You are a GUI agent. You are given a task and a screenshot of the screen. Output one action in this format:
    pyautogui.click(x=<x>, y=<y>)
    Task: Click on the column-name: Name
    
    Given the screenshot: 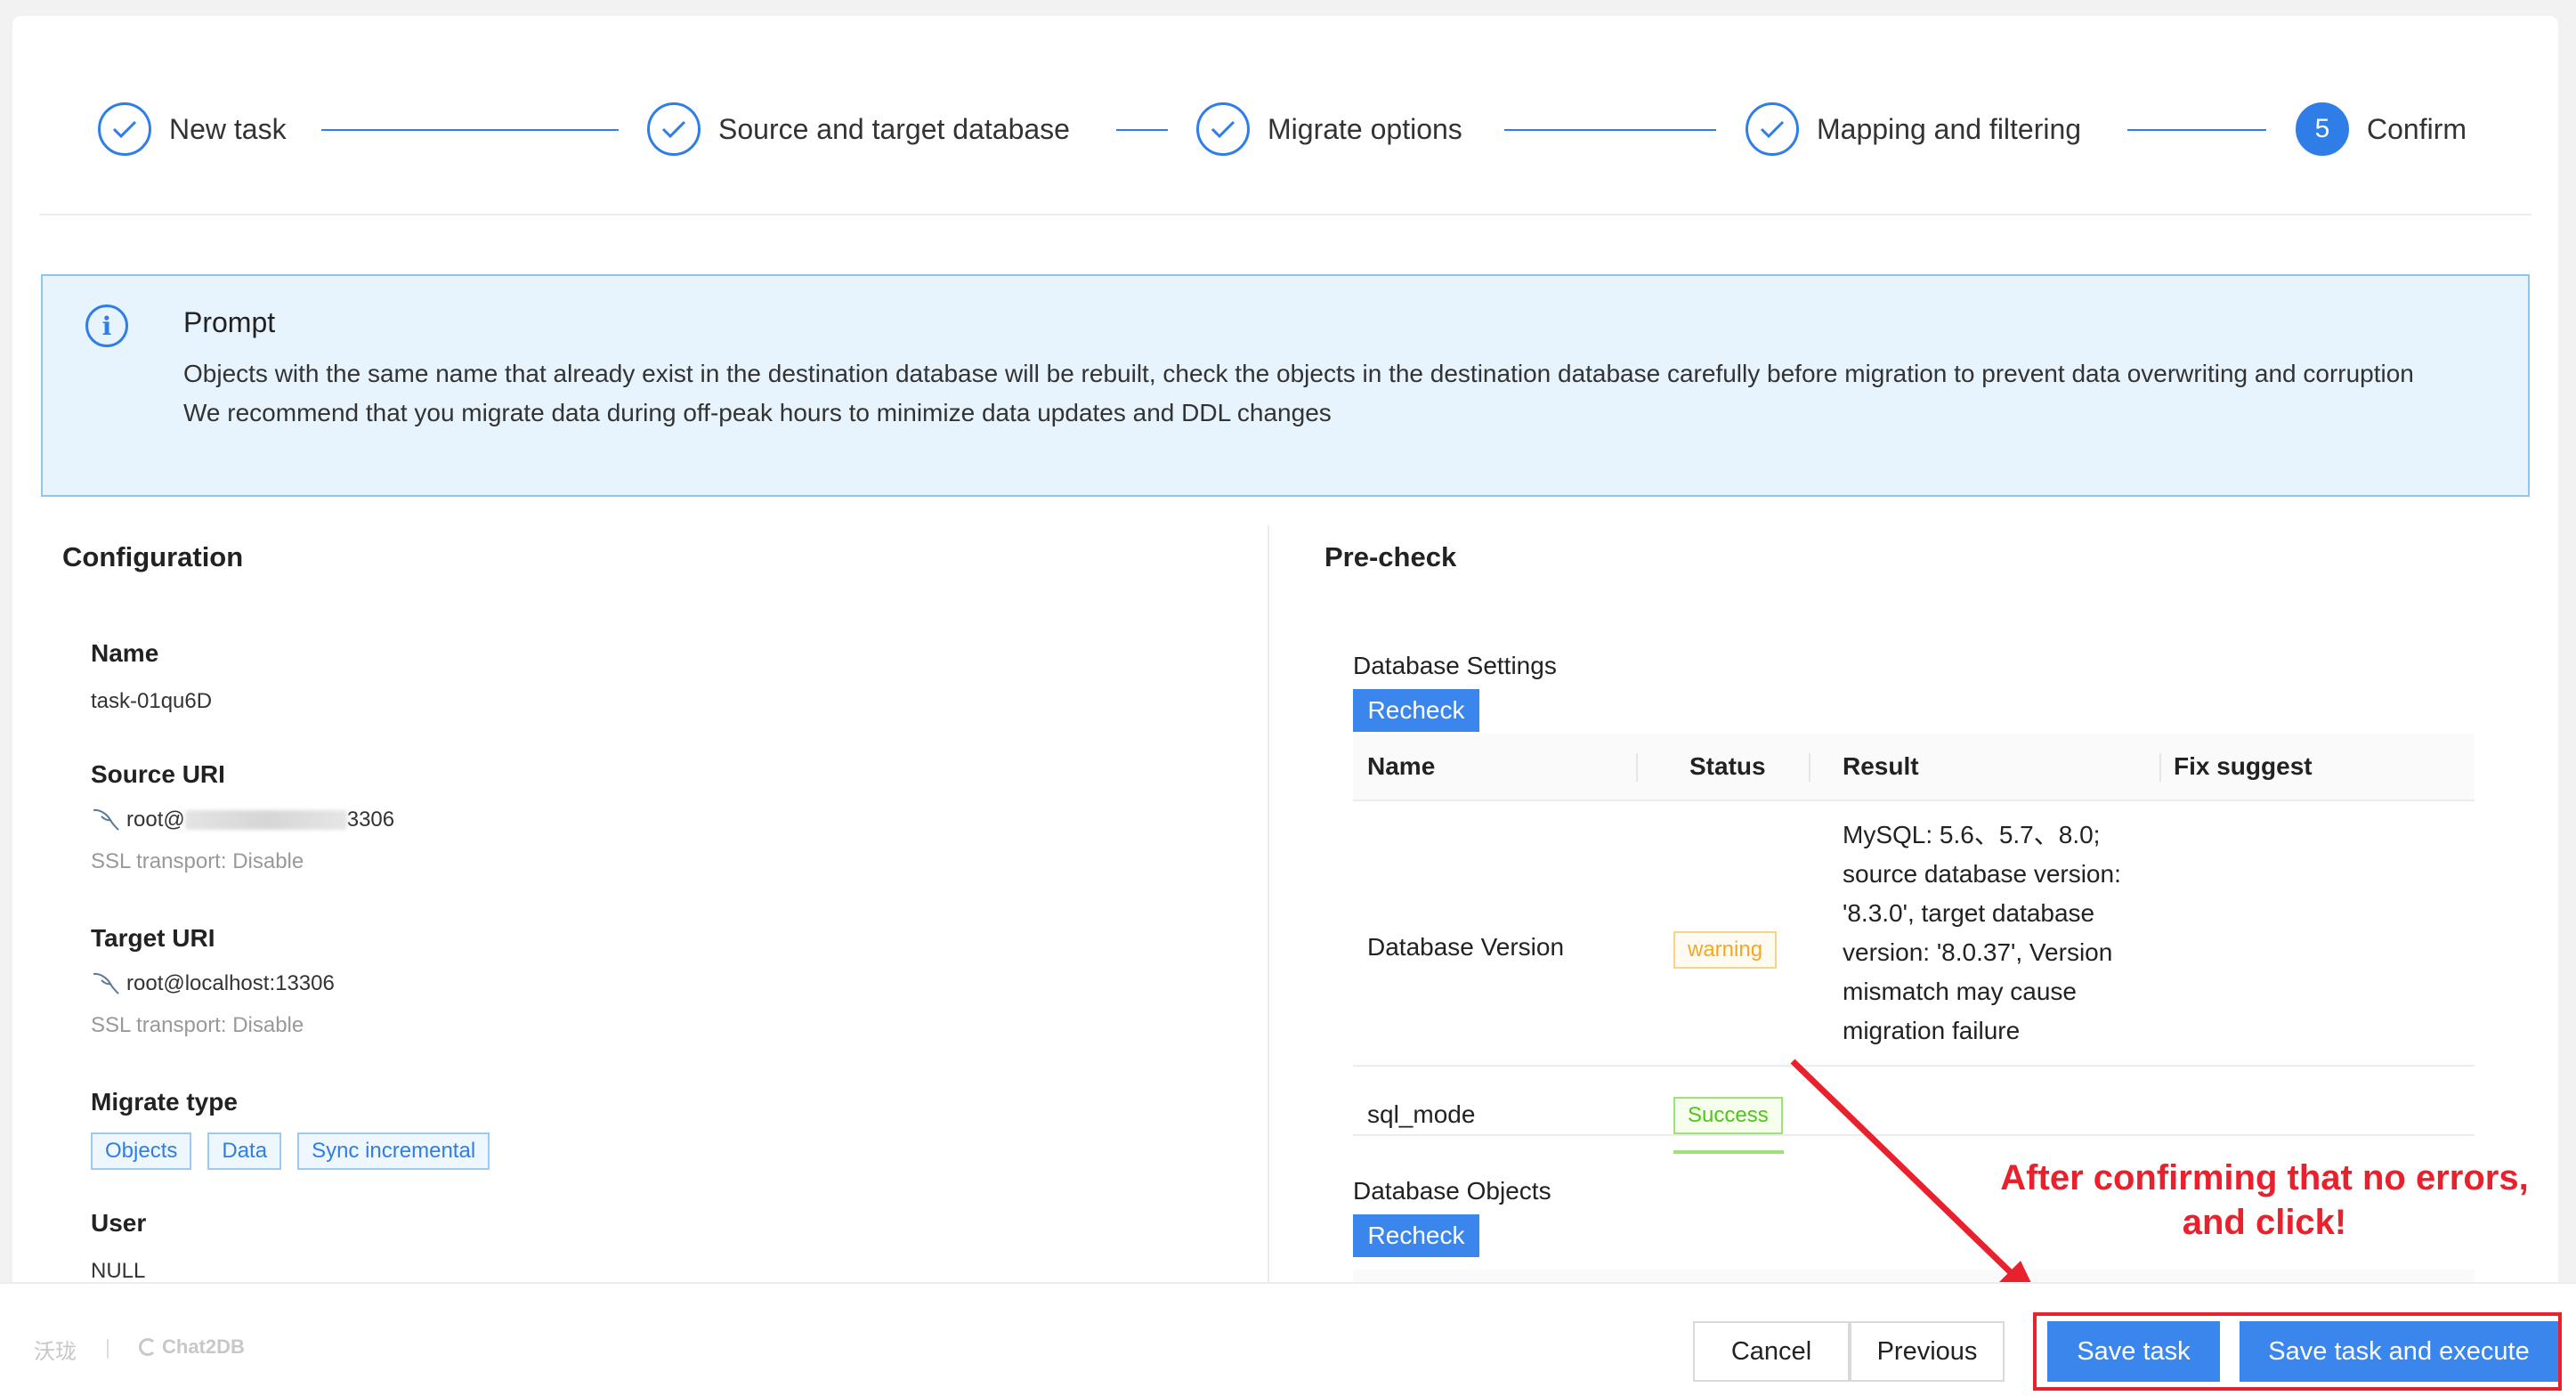 What is the action you would take?
    pyautogui.click(x=1402, y=766)
    